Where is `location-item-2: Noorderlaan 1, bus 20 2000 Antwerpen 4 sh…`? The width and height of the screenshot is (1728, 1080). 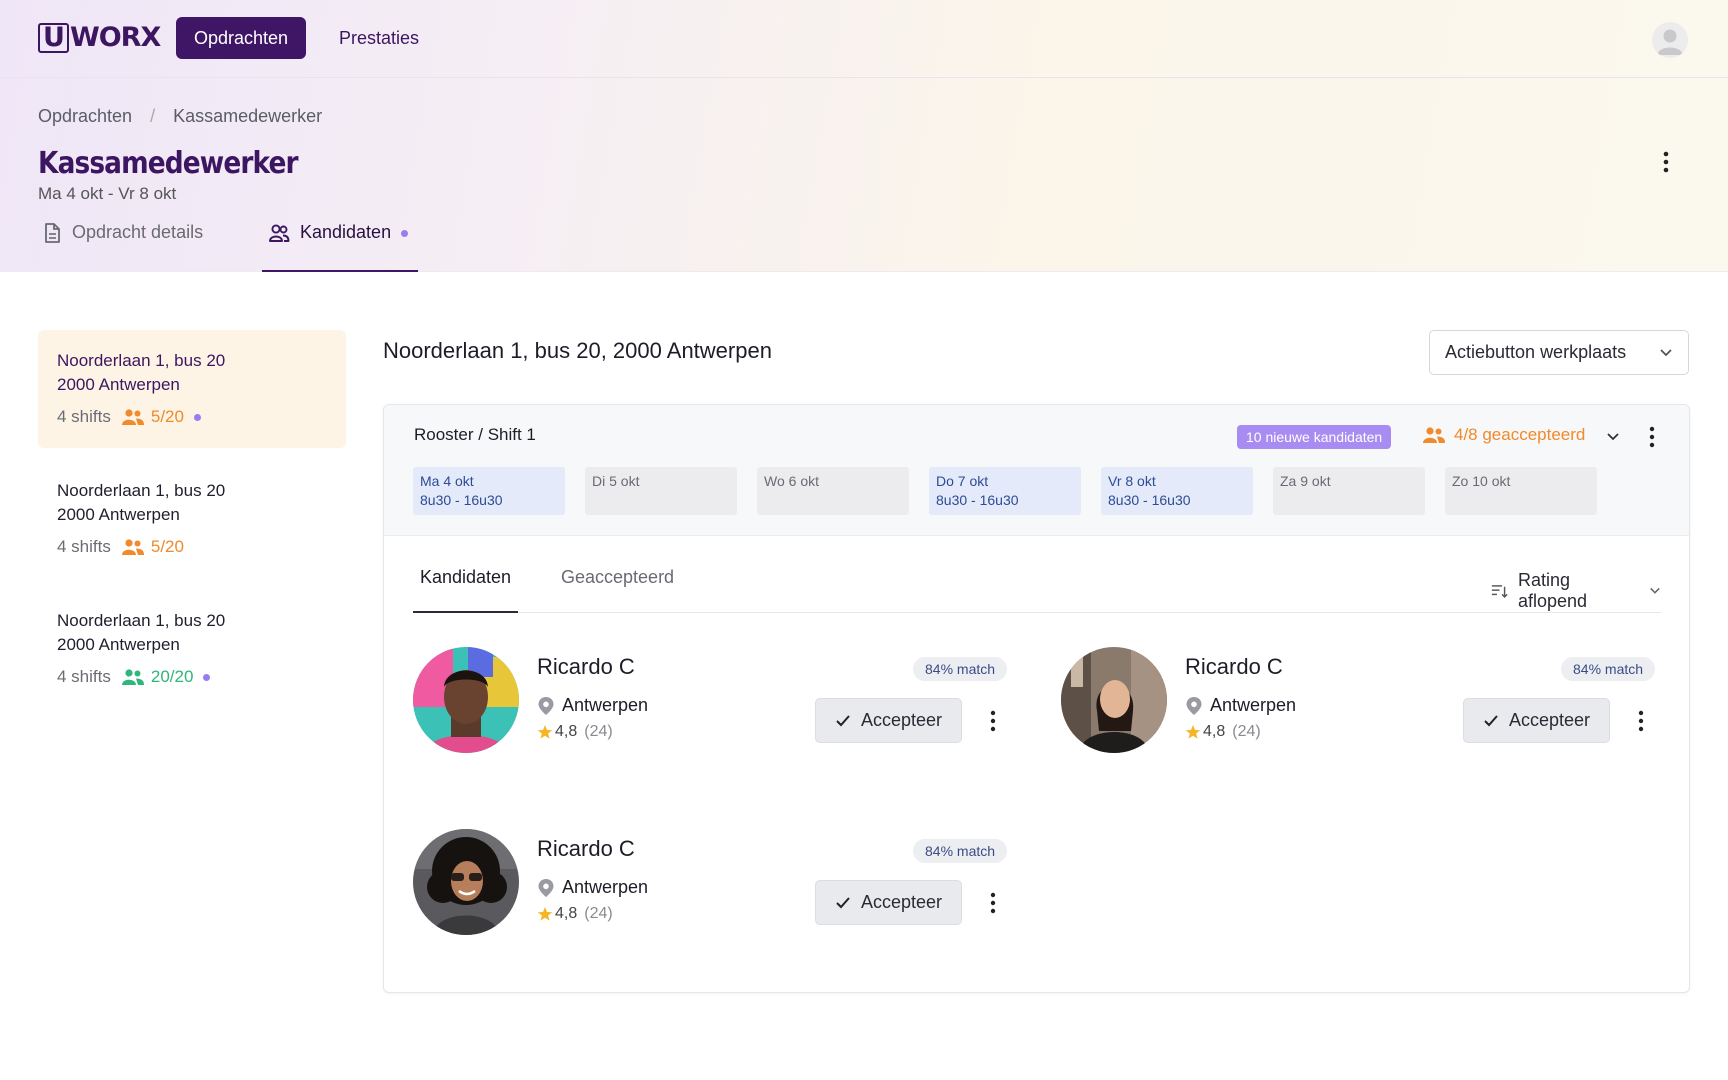 location-item-2: Noorderlaan 1, bus 20 2000 Antwerpen 4 sh… is located at coordinates (192, 519).